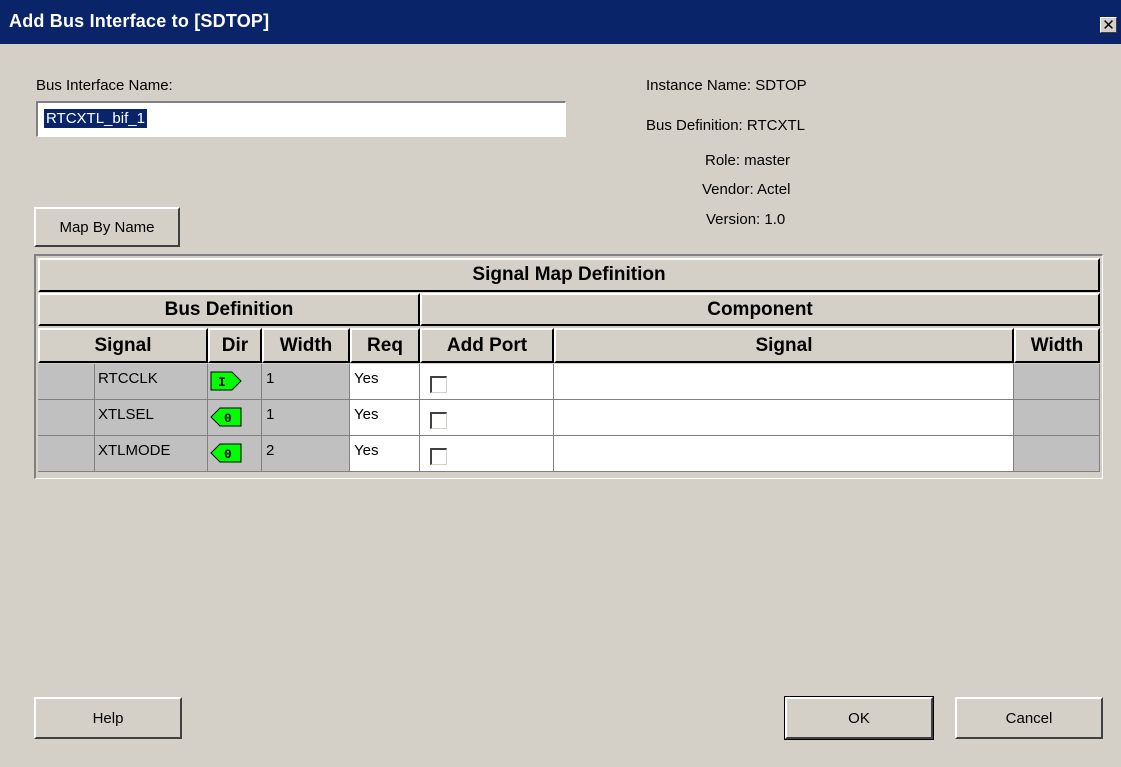 This screenshot has width=1121, height=767. I want to click on col-header-add-port: Add Port, so click(487, 345).